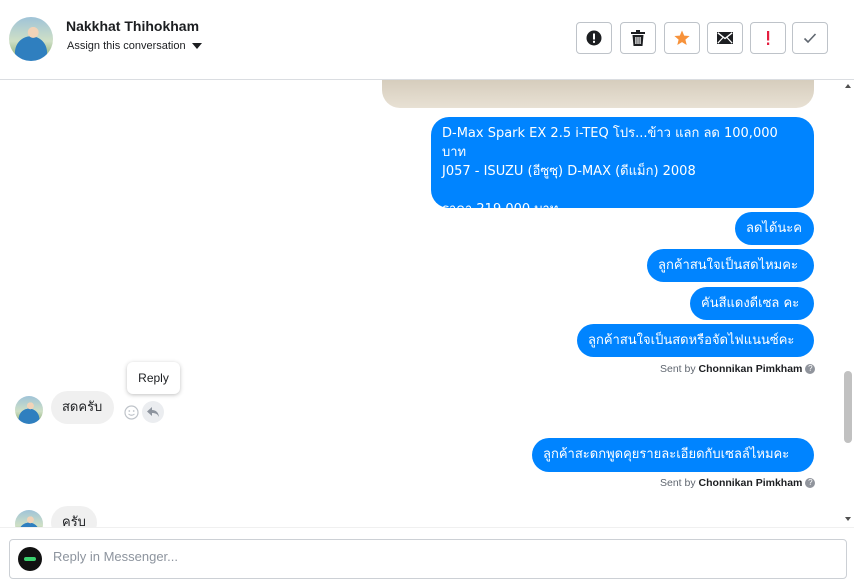 This screenshot has height=579, width=854. What do you see at coordinates (673, 455) in the screenshot?
I see `outgoing-message: ลูกค้าสะดกพูดคุยรายละเอียดกับเซลล์ไหมคะ` at bounding box center [673, 455].